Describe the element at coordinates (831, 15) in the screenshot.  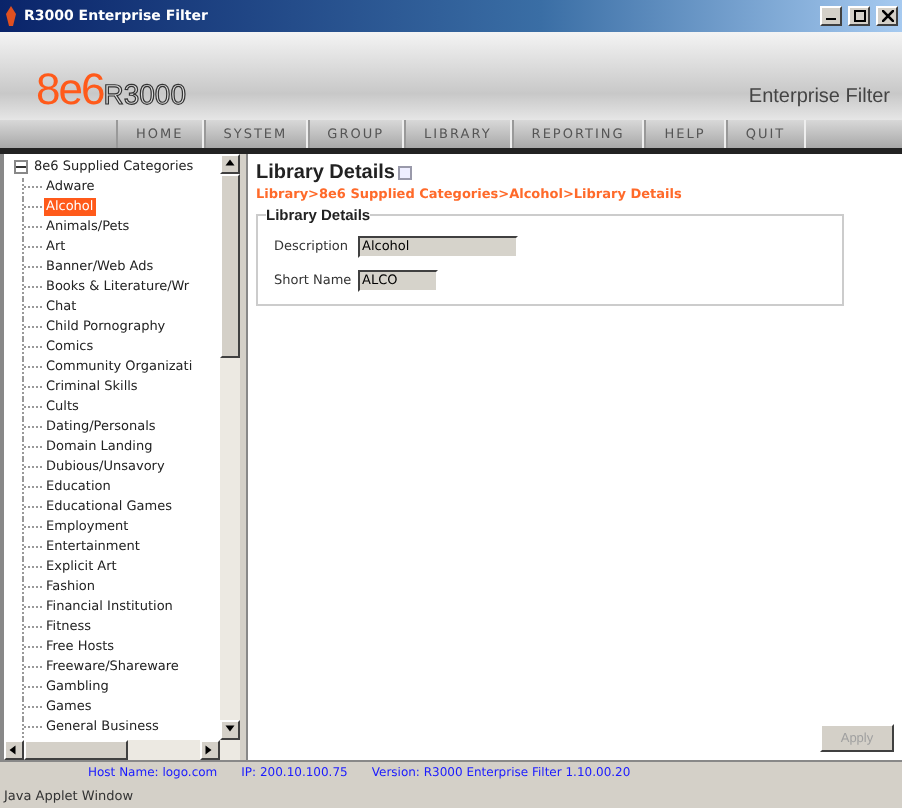
I see `minimize-button` at that location.